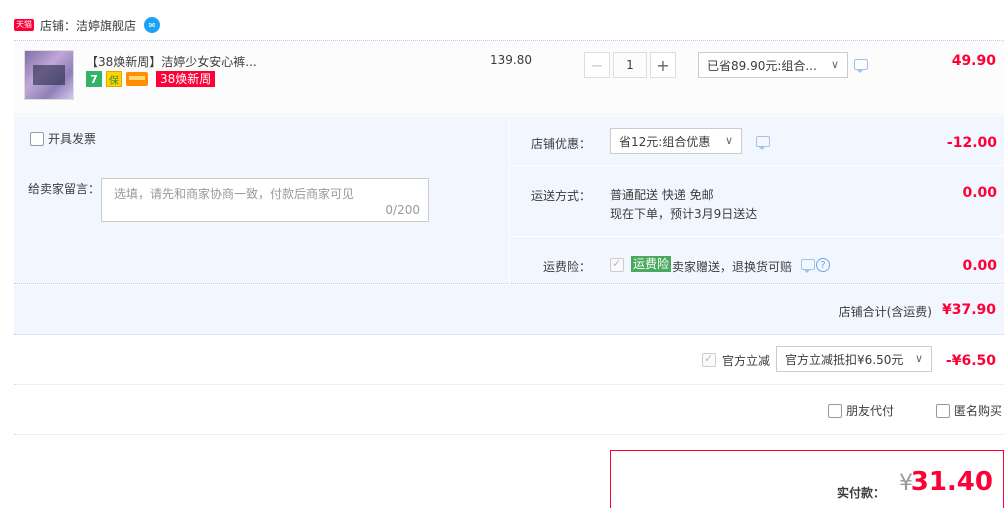  I want to click on quantity-decrease-button: −, so click(597, 65).